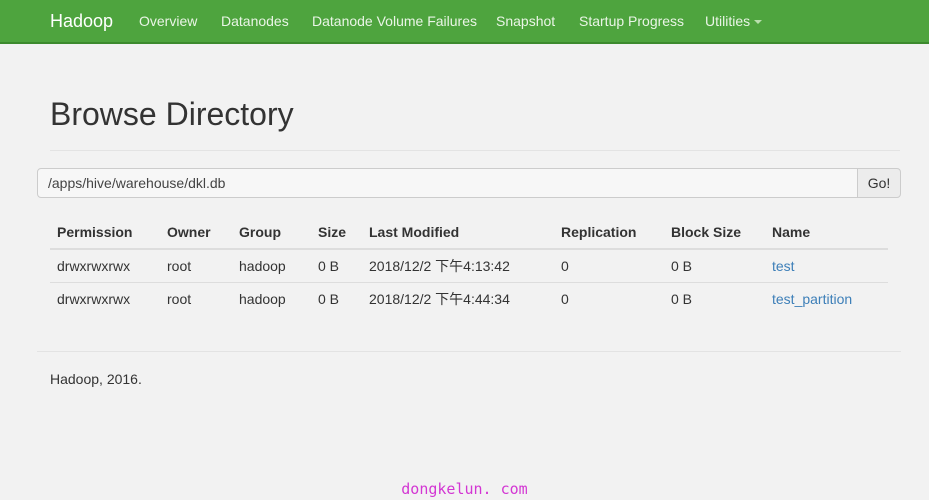 The image size is (929, 500). I want to click on title-divider, so click(475, 150).